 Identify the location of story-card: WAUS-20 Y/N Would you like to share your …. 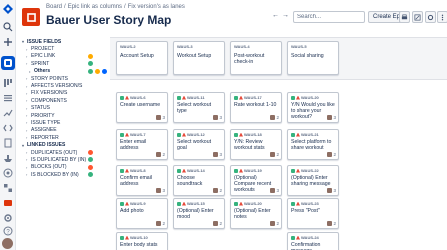
(313, 107).